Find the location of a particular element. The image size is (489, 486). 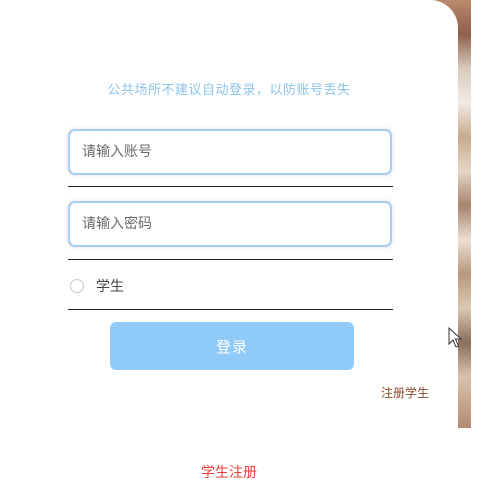

password-input is located at coordinates (230, 224).